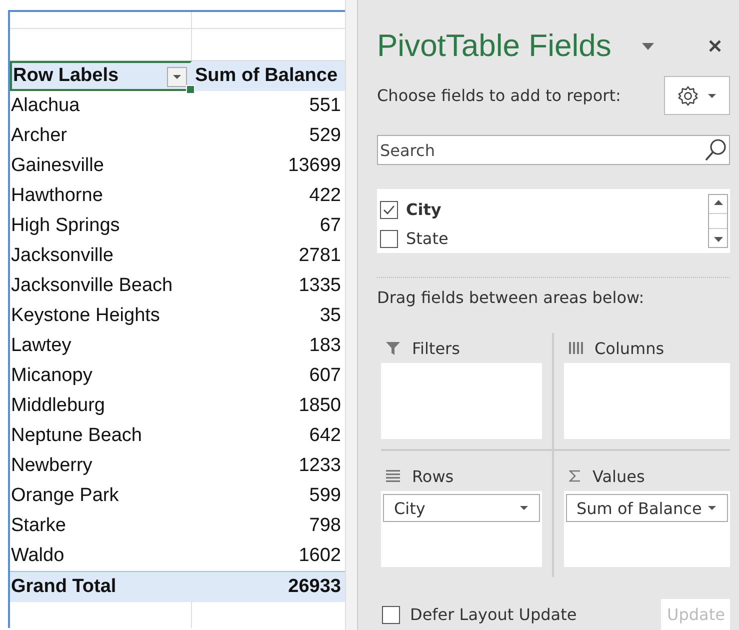  What do you see at coordinates (314, 587) in the screenshot?
I see `table-cell-text: 26933` at bounding box center [314, 587].